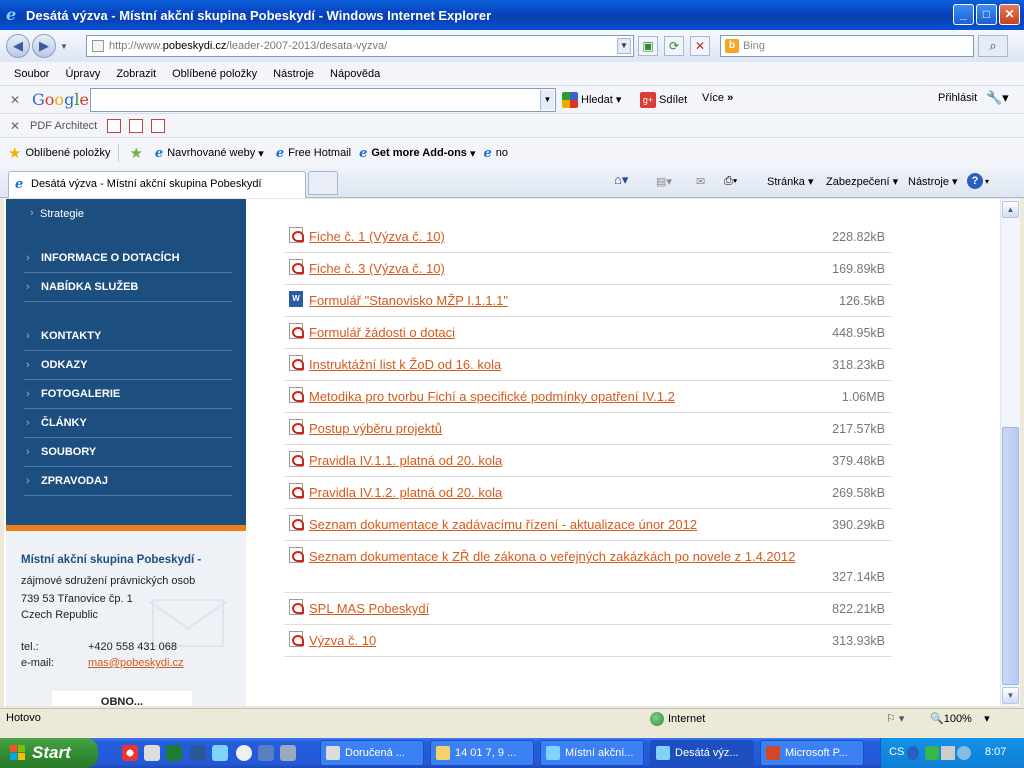  What do you see at coordinates (408, 300) in the screenshot?
I see `file-link: Formulář "Stanovisko MŽP I.1.1.1"` at bounding box center [408, 300].